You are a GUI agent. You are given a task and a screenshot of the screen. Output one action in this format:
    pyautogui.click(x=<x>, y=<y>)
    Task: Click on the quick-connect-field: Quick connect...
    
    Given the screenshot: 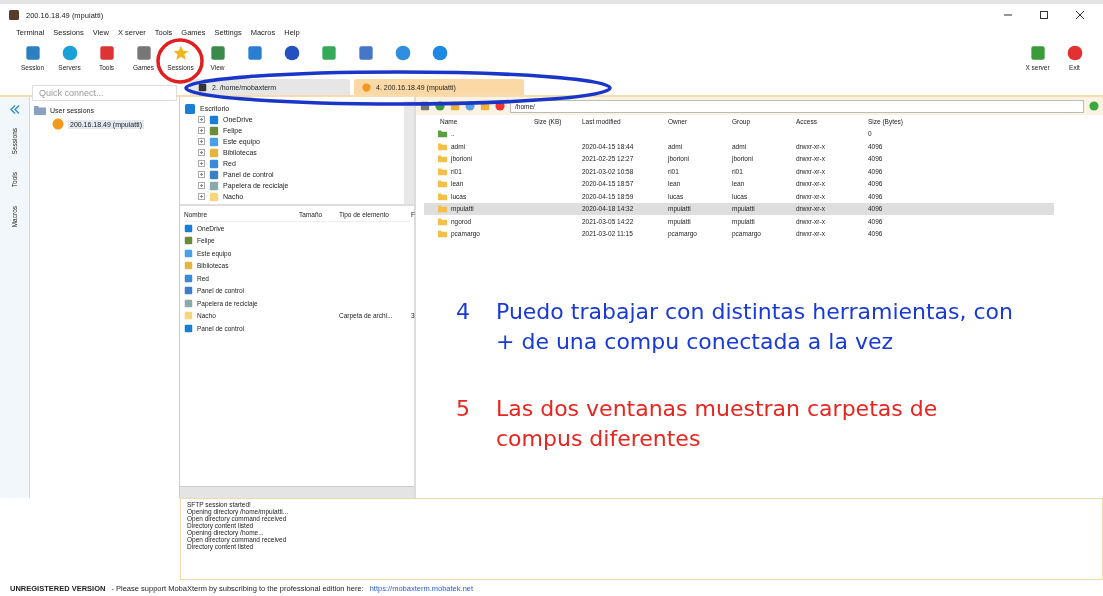 What is the action you would take?
    pyautogui.click(x=104, y=93)
    